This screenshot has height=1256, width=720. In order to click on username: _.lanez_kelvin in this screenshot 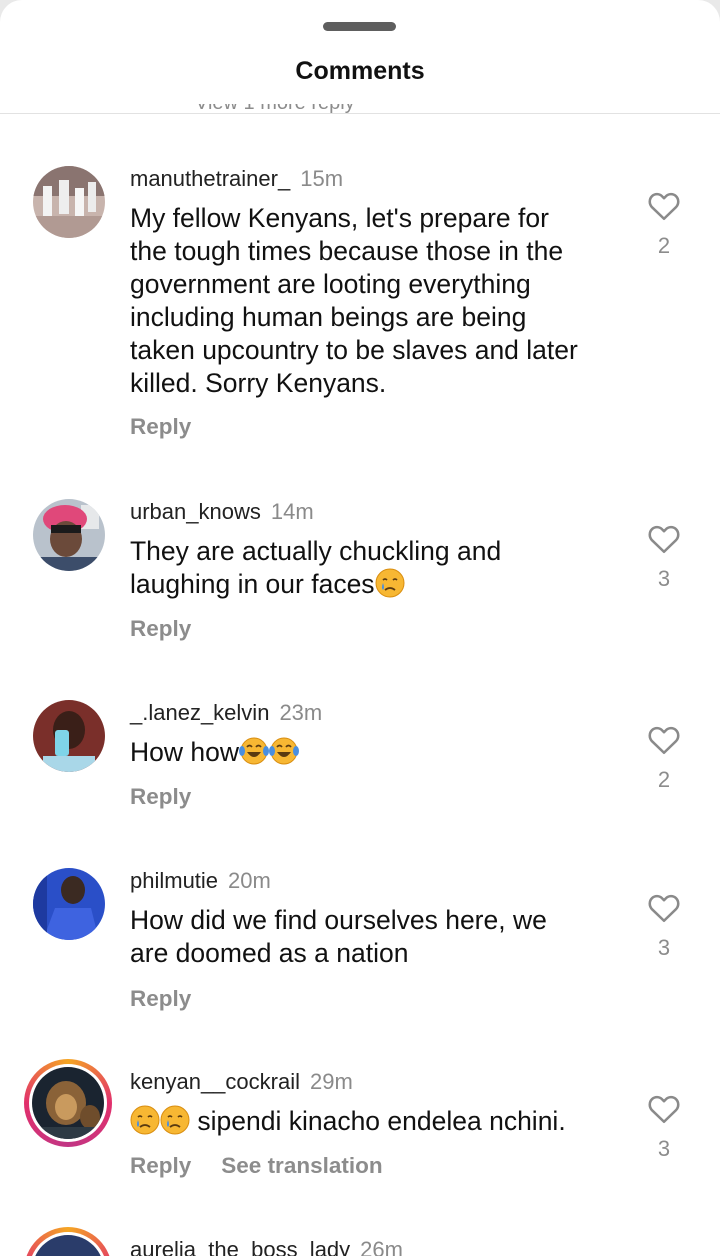, I will do `click(199, 712)`.